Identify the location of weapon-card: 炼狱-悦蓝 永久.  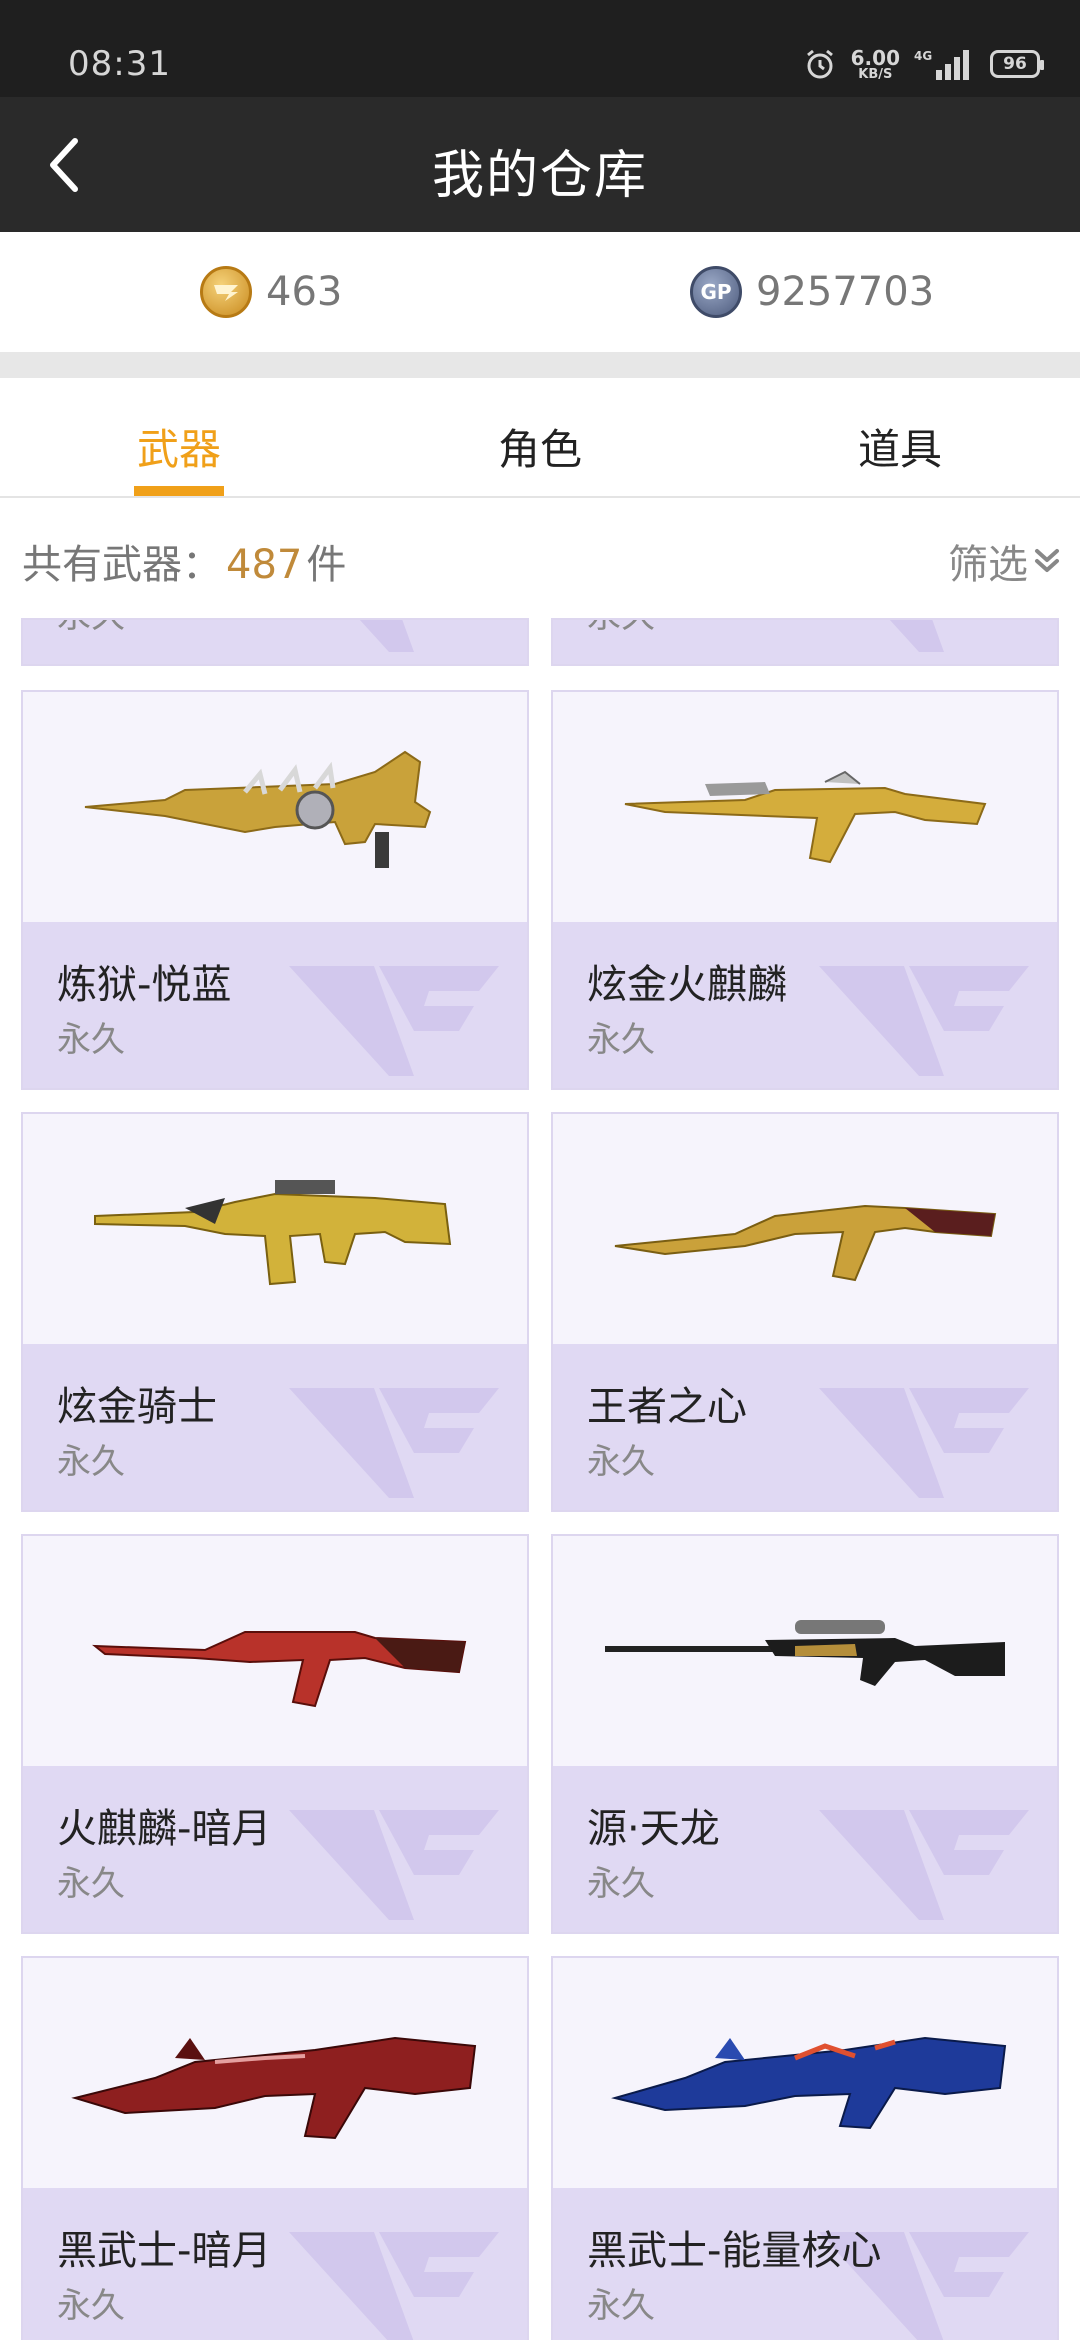
(275, 890).